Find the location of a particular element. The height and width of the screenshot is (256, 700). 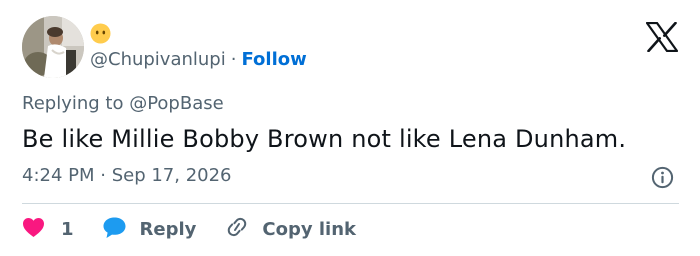

follow-button: Follow is located at coordinates (273, 59).